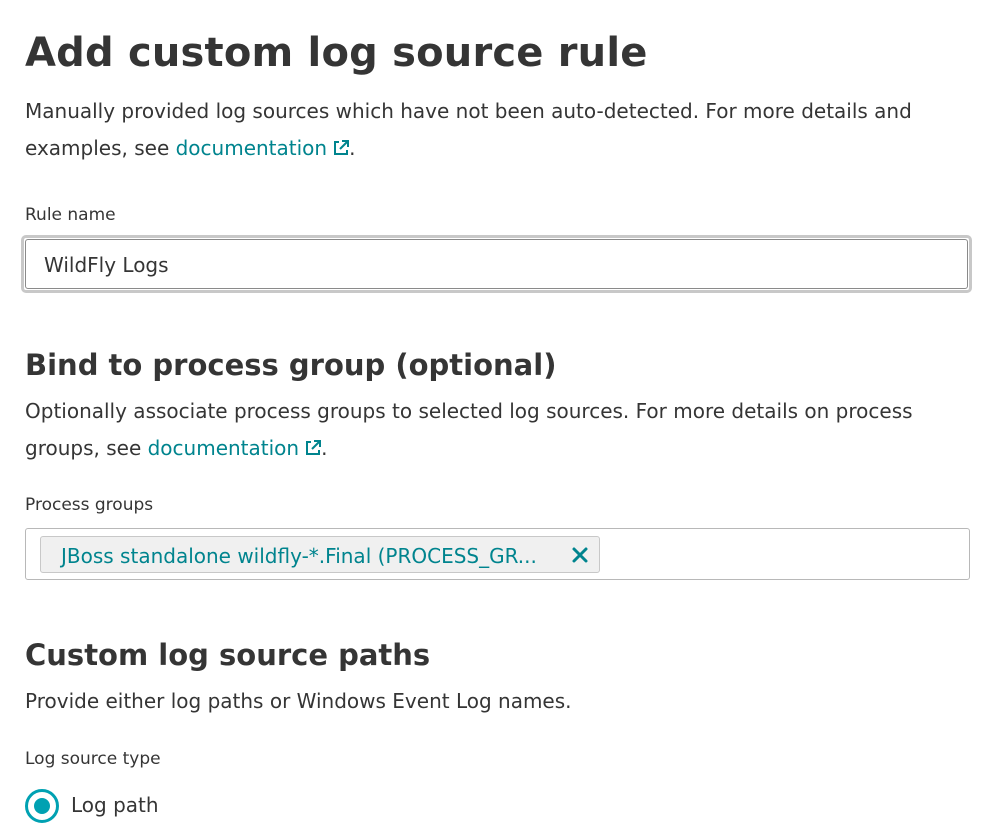 The width and height of the screenshot is (1000, 831). I want to click on radio-selected-icon, so click(42, 806).